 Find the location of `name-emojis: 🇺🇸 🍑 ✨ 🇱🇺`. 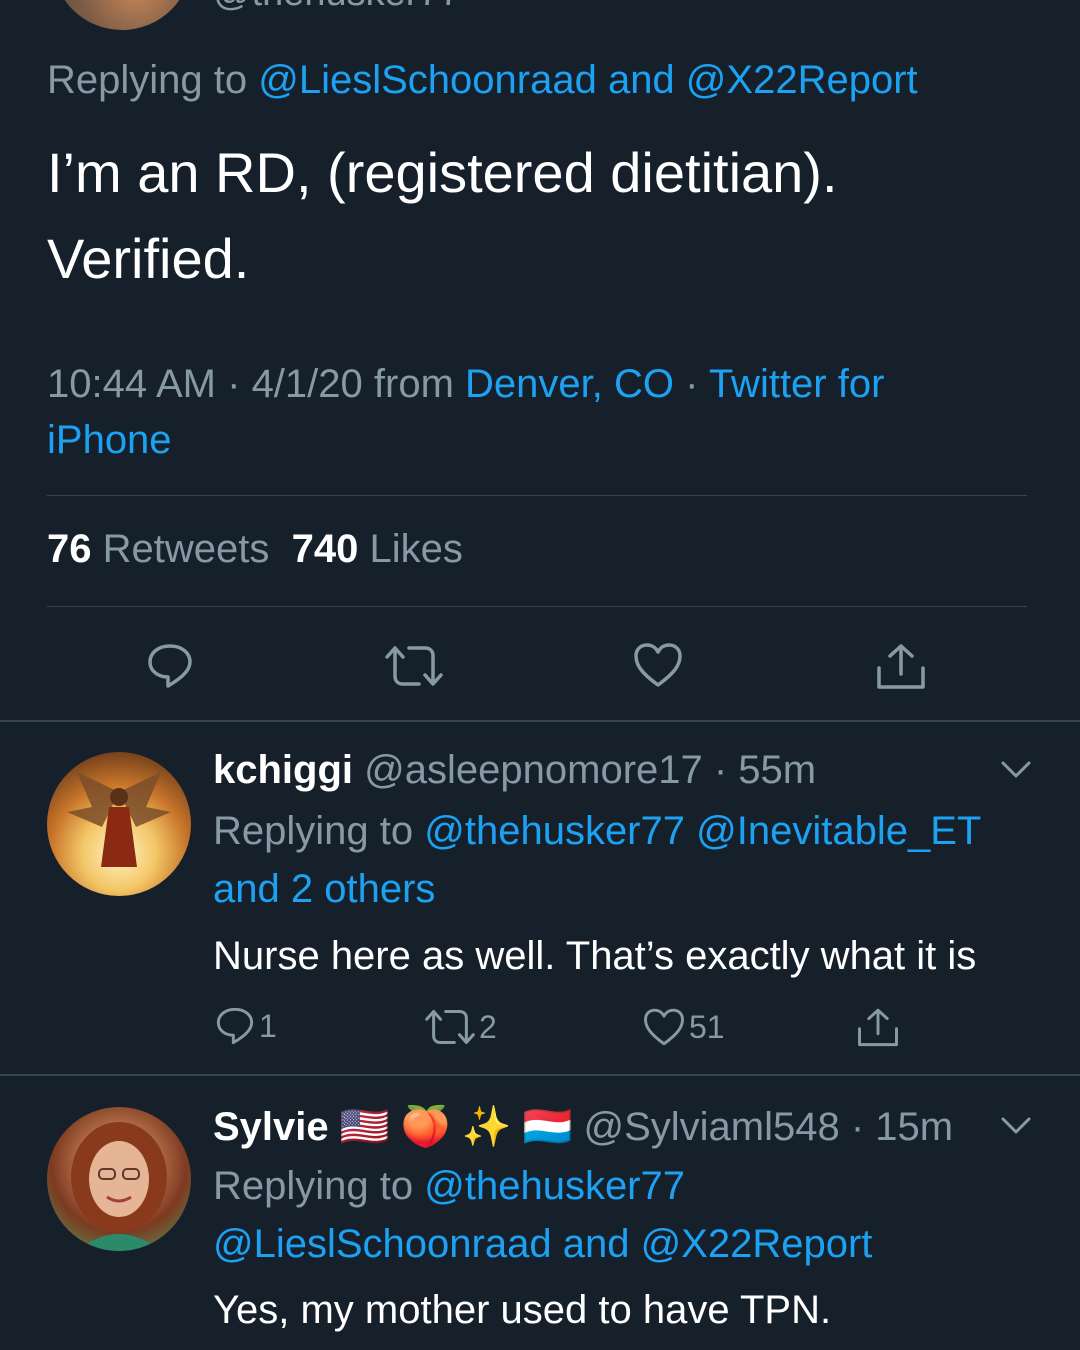

name-emojis: 🇺🇸 🍑 ✨ 🇱🇺 is located at coordinates (456, 1127).